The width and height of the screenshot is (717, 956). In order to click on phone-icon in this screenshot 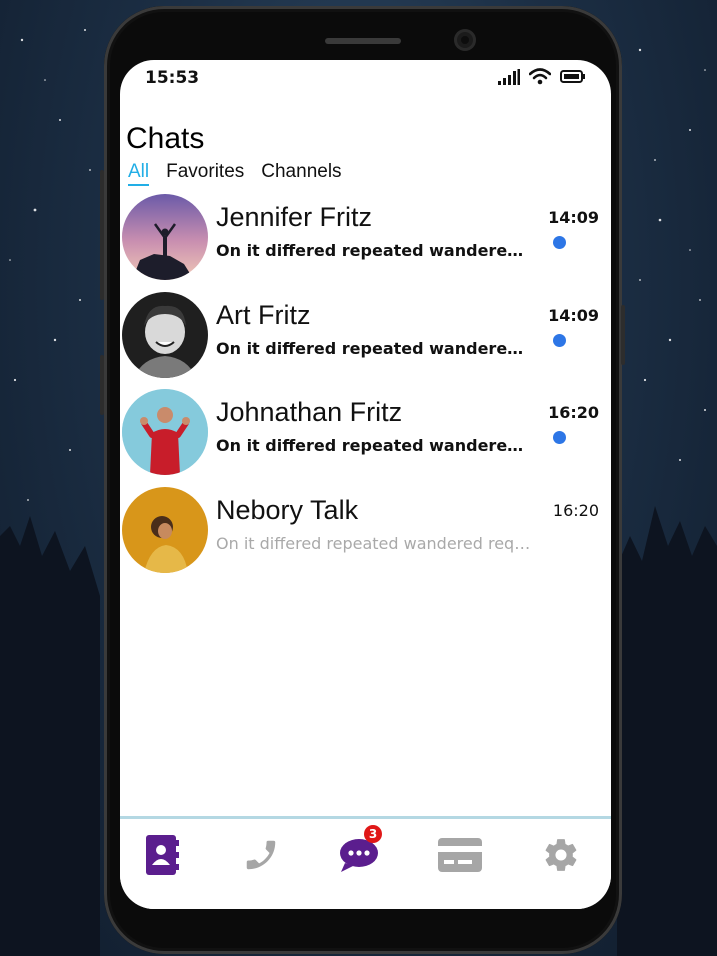, I will do `click(261, 855)`.